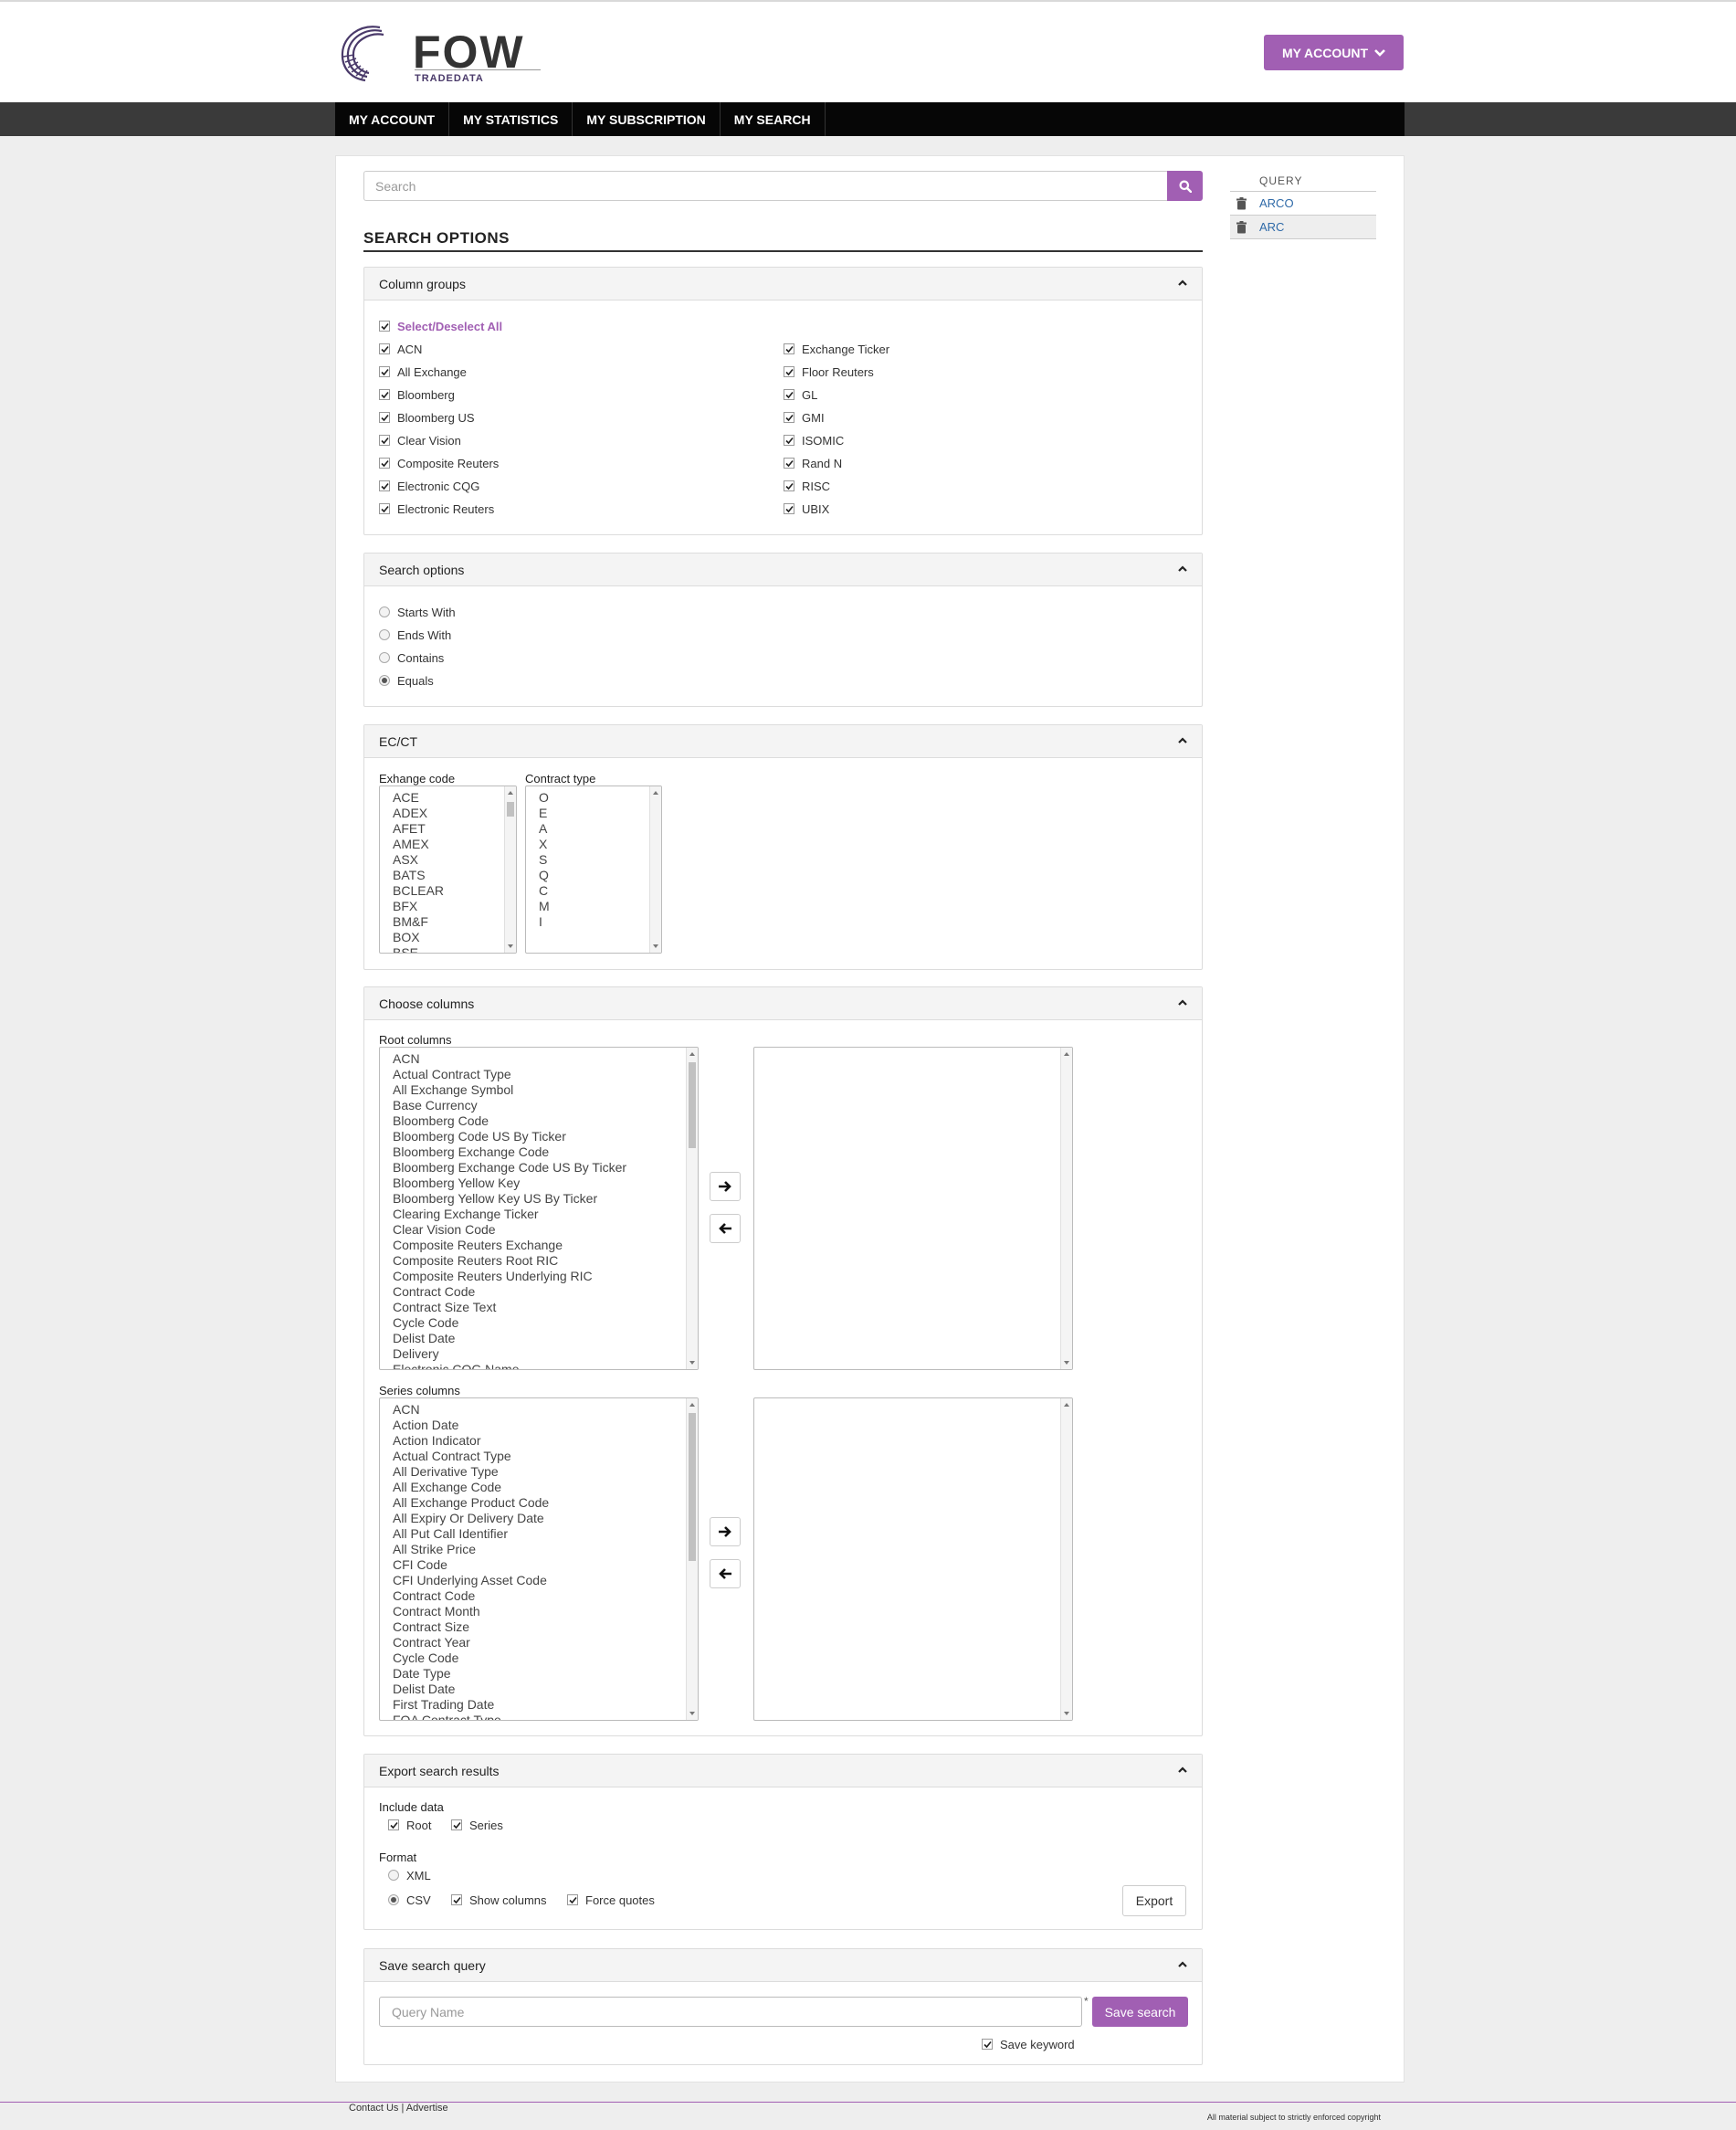 Image resolution: width=1736 pixels, height=2130 pixels. Describe the element at coordinates (471, 1705) in the screenshot. I see `series-column-option: First Trading Date` at that location.